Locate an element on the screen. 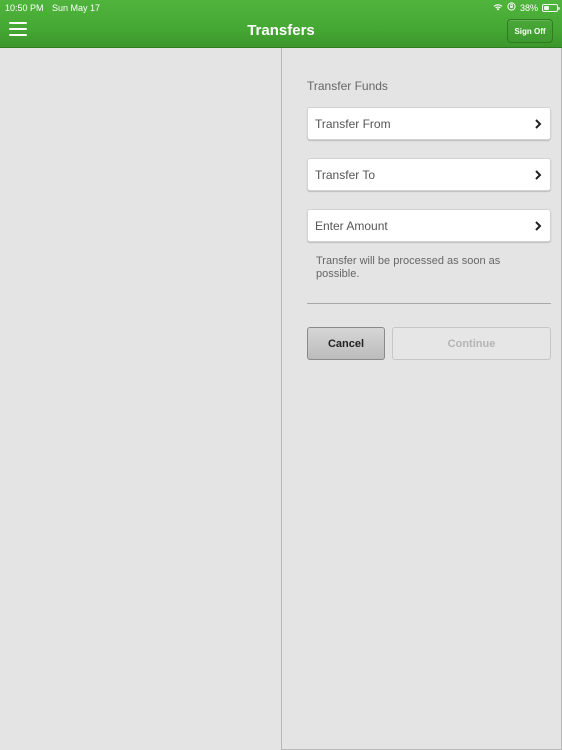 This screenshot has height=750, width=562. field-label: Transfer To is located at coordinates (345, 174).